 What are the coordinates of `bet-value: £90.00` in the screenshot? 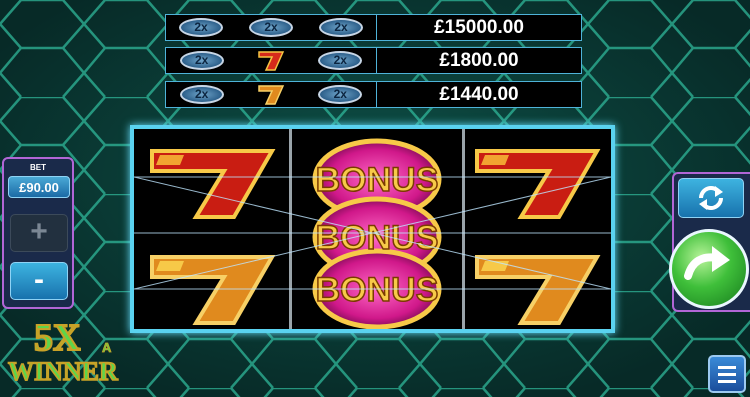 It's located at (39, 187).